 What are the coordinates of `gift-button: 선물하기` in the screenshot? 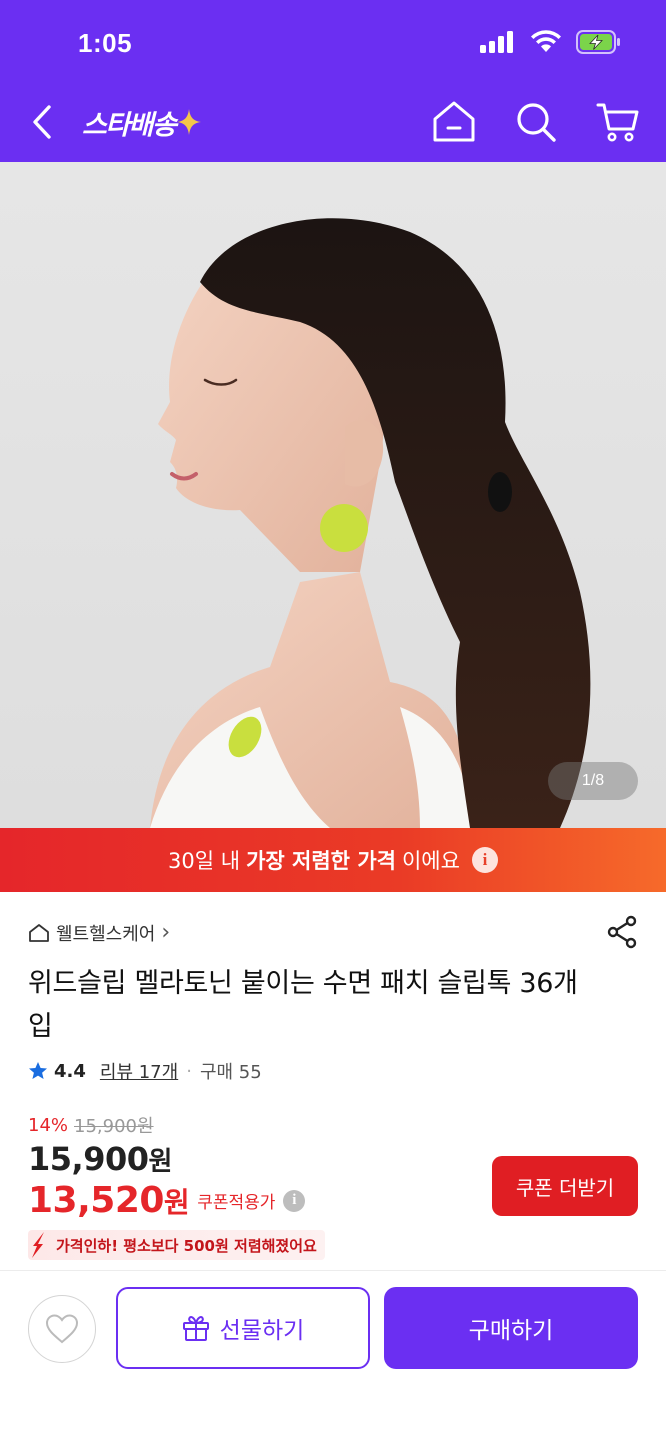 It's located at (243, 1328).